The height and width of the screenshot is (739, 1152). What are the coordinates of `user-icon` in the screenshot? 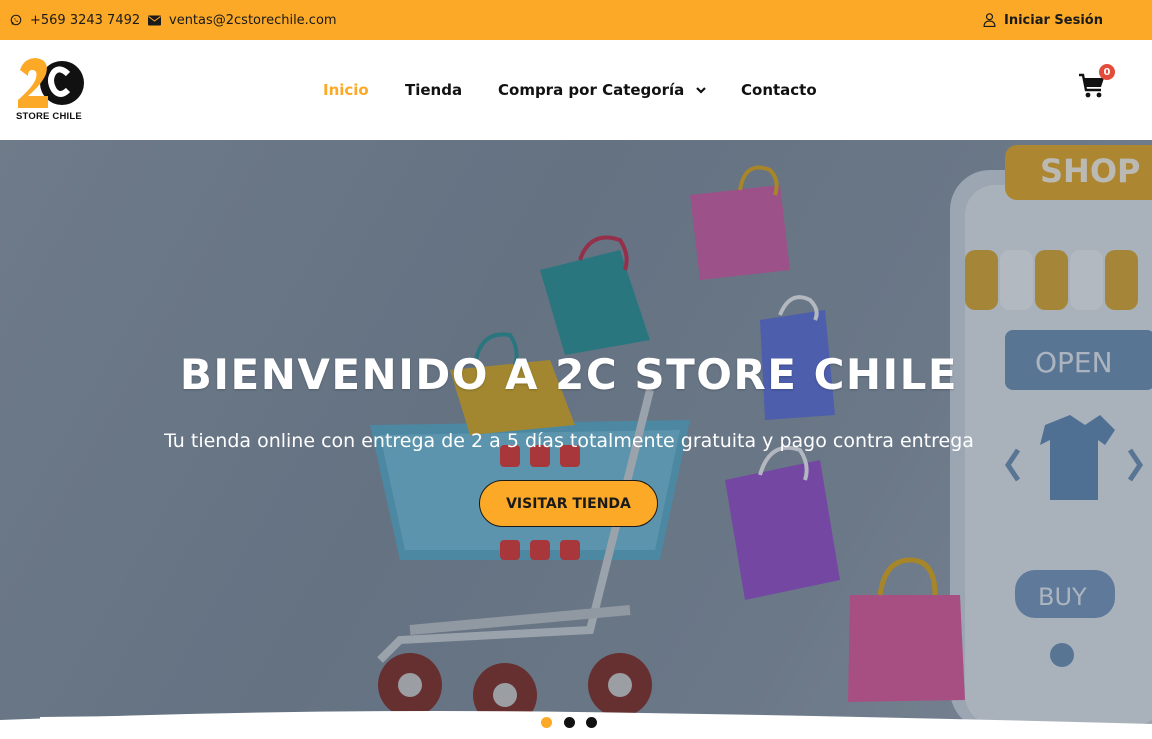 It's located at (989, 20).